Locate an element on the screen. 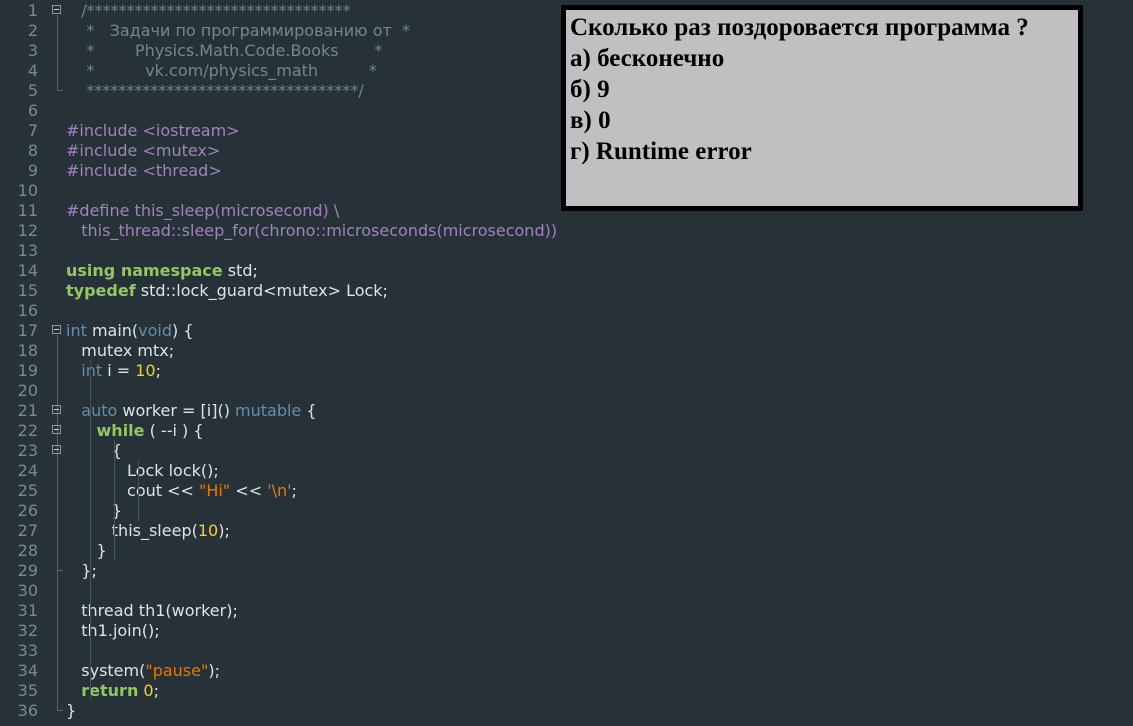 This screenshot has height=726, width=1133. code-token: 0 is located at coordinates (148, 690).